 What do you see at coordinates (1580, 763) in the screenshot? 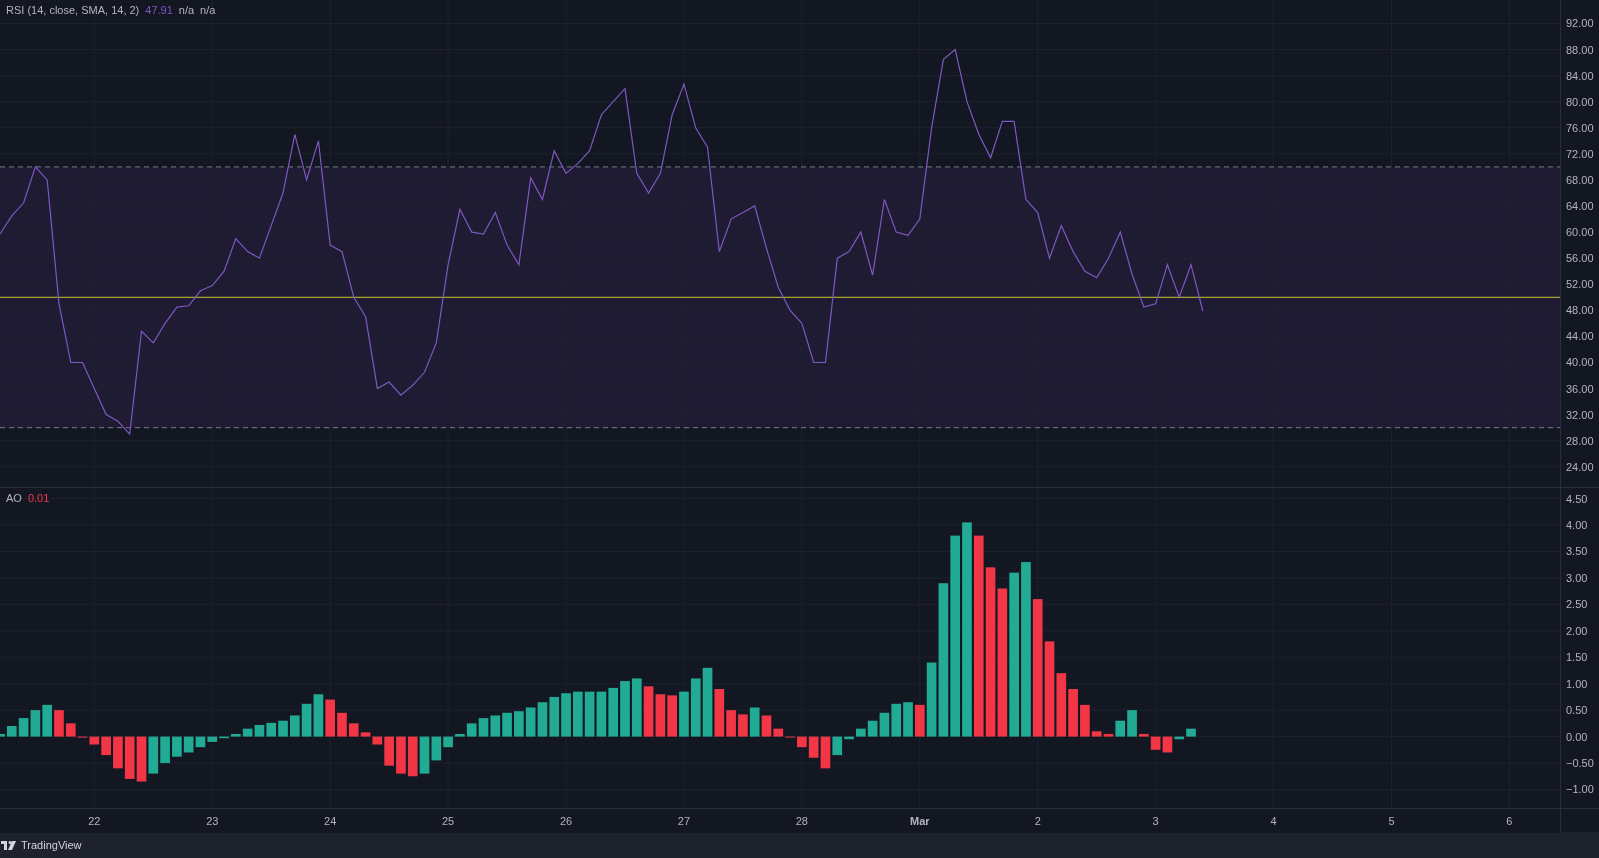
I see `axis-label: −0.50` at bounding box center [1580, 763].